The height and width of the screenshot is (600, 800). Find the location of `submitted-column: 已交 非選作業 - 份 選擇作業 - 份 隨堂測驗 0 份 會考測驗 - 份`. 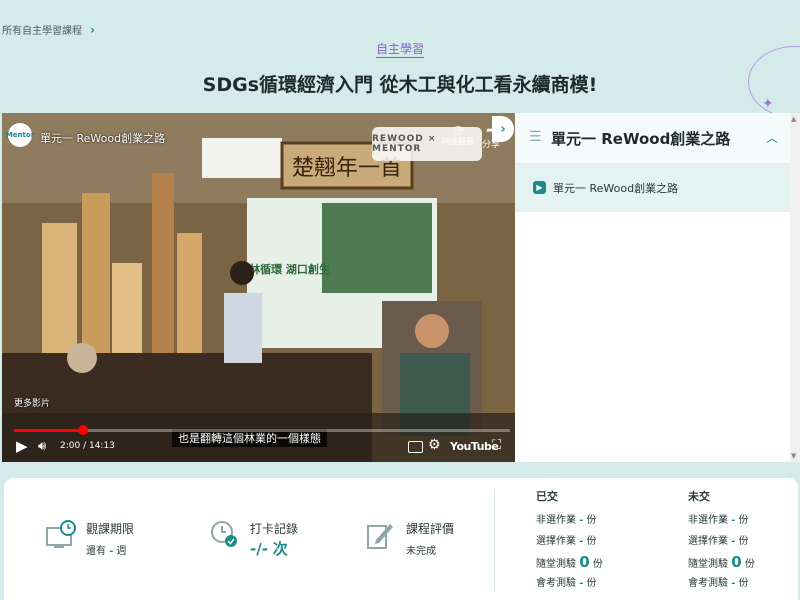

submitted-column: 已交 非選作業 - 份 選擇作業 - 份 隨堂測驗 0 份 會考測驗 - 份 is located at coordinates (569, 541).